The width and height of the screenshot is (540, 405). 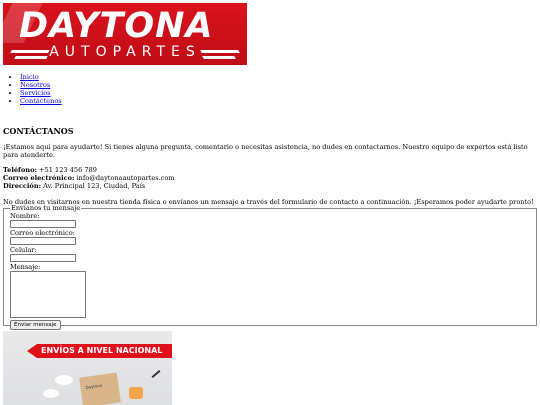 I want to click on form-legend: Envíanos tu mensaje, so click(x=46, y=208).